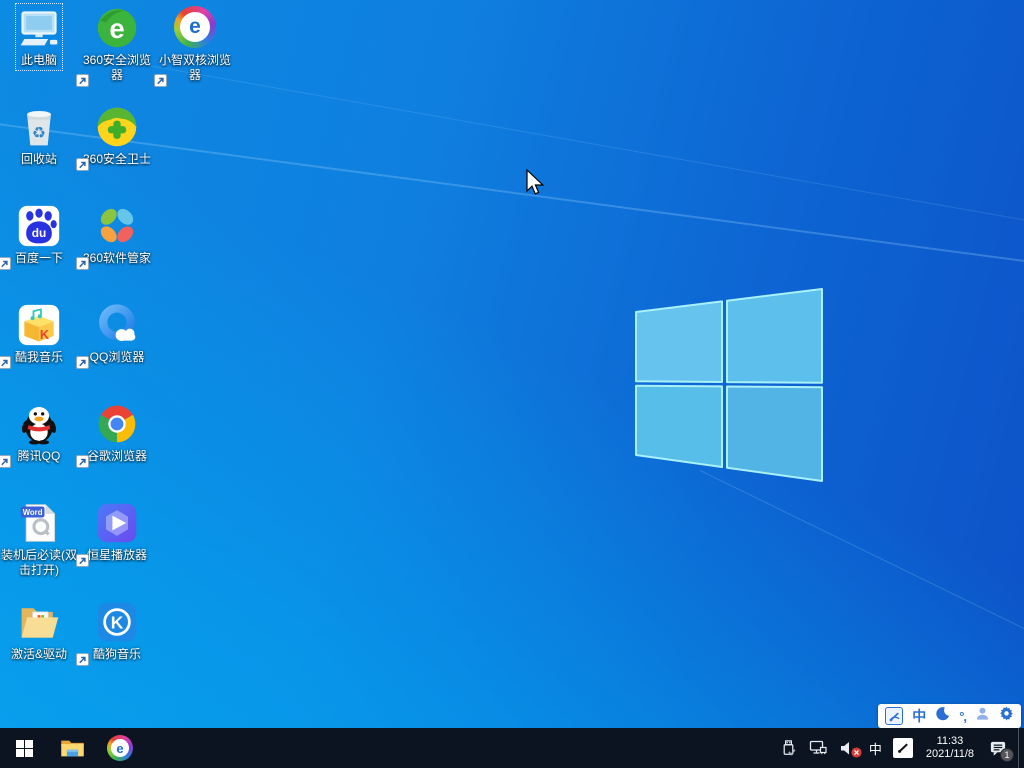  I want to click on kuwo-music-icon: K, so click(39, 325).